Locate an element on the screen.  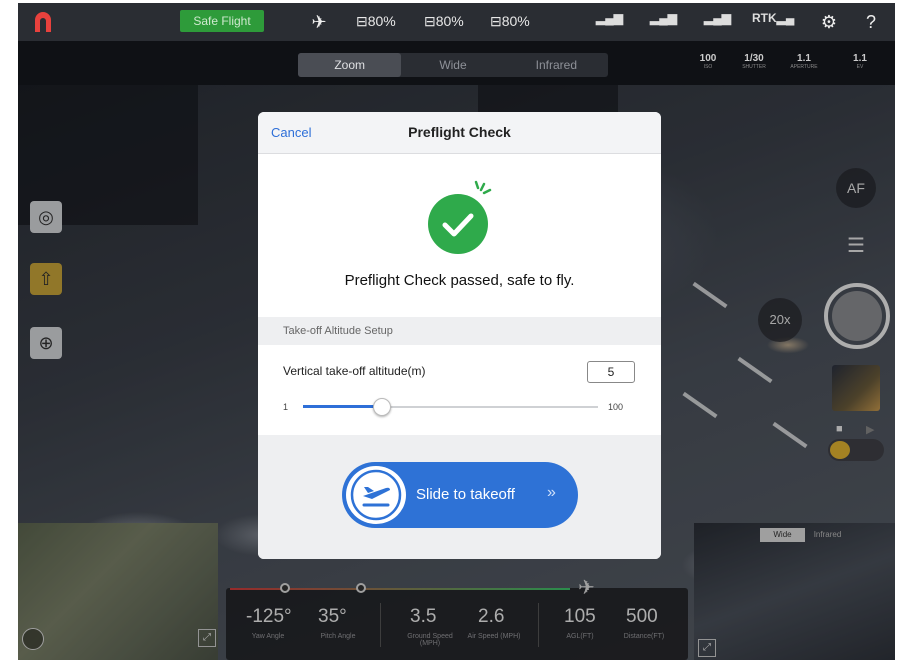
slider-max-label: 100 is located at coordinates (616, 407).